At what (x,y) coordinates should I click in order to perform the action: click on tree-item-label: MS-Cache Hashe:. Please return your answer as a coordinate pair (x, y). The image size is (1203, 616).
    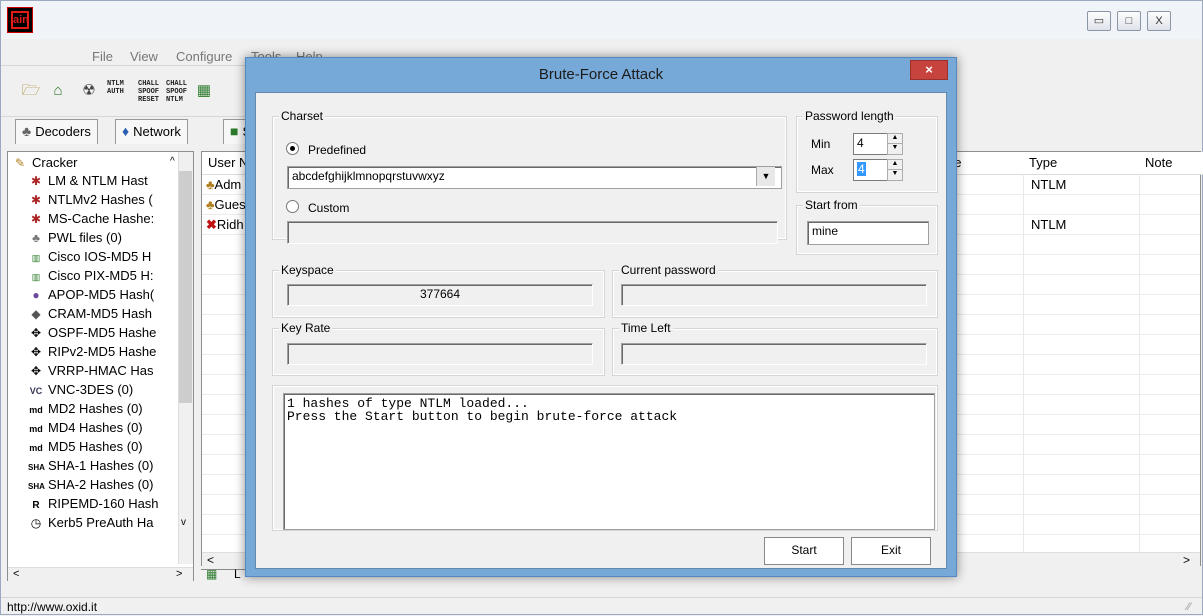
    Looking at the image, I should click on (101, 218).